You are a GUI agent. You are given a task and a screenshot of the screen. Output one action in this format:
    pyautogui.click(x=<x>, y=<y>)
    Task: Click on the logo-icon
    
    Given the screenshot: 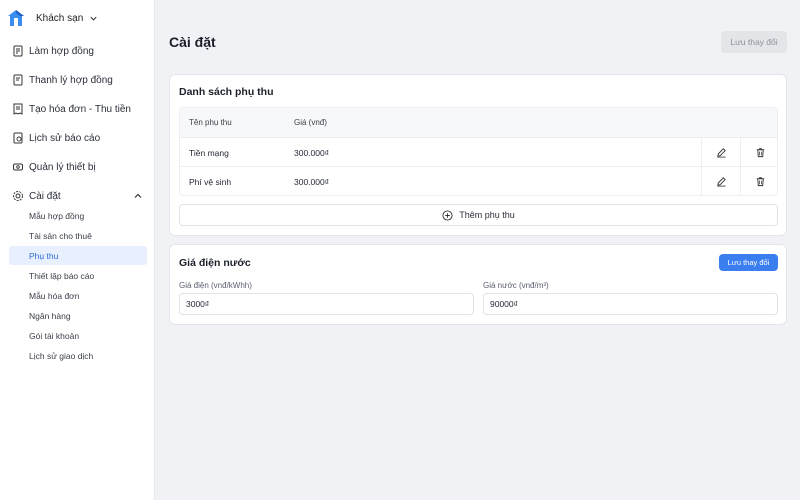 What is the action you would take?
    pyautogui.click(x=16, y=18)
    